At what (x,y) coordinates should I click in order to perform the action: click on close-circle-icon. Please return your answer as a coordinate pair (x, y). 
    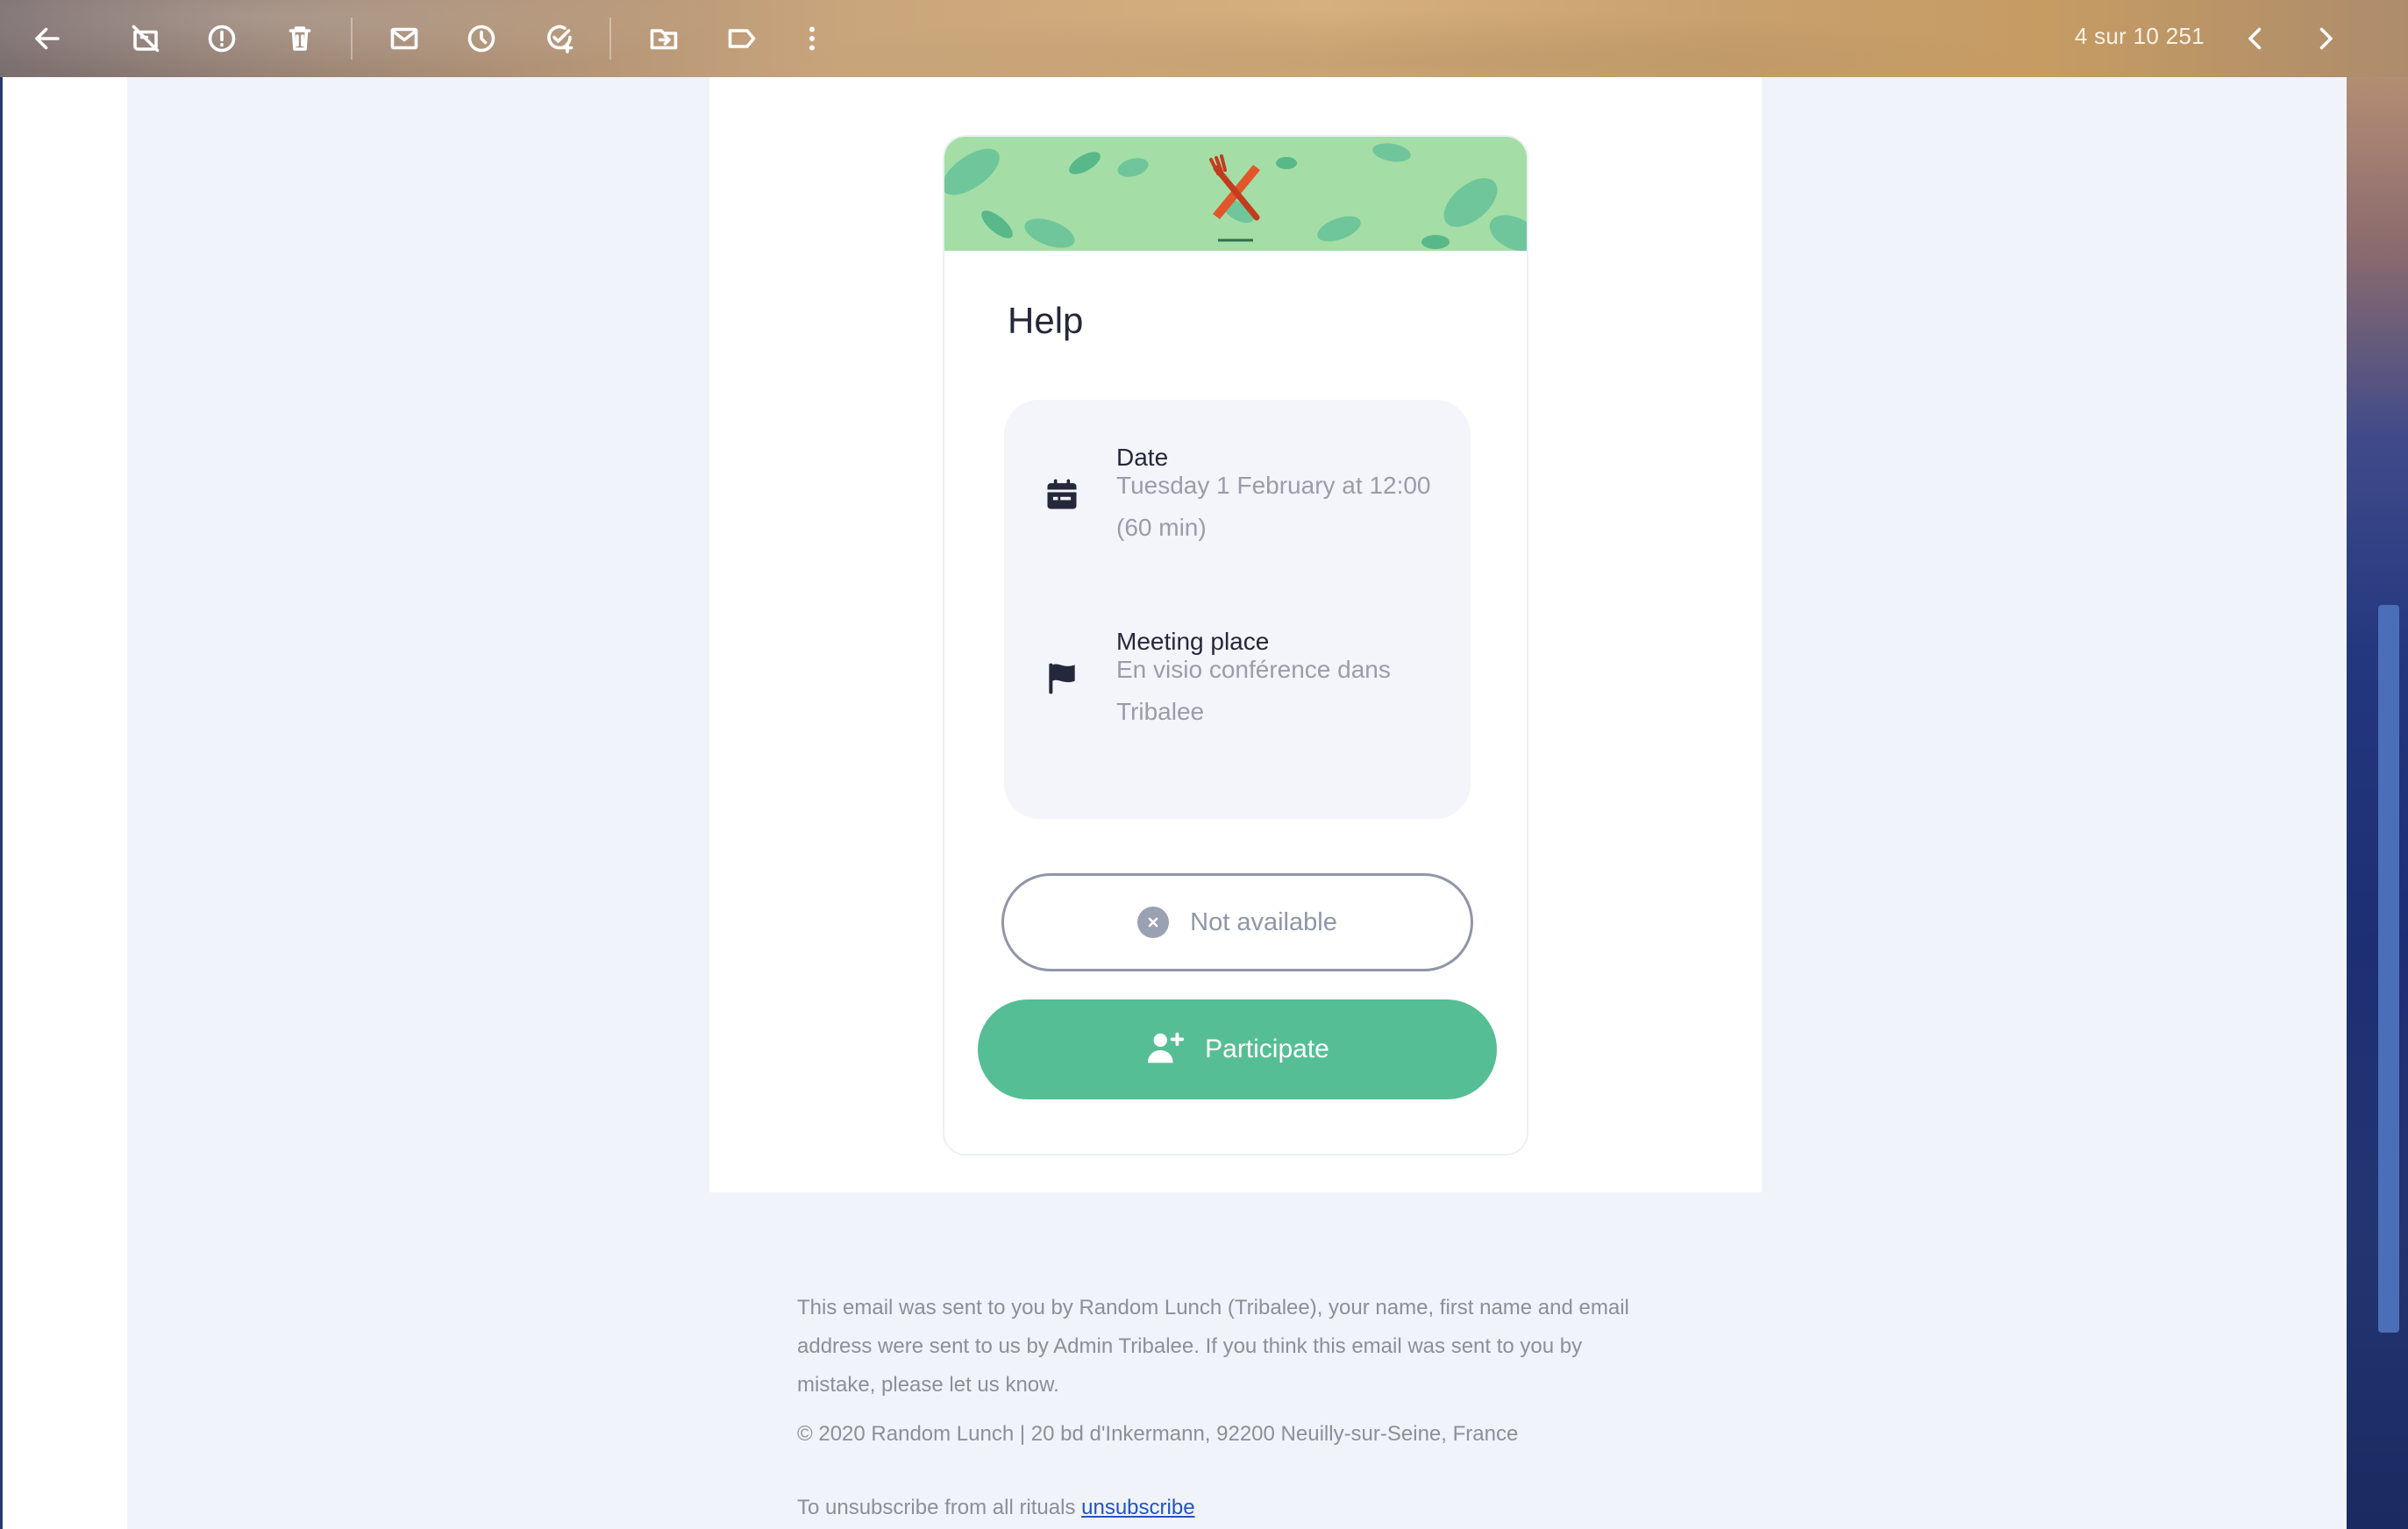
    Looking at the image, I should click on (1153, 922).